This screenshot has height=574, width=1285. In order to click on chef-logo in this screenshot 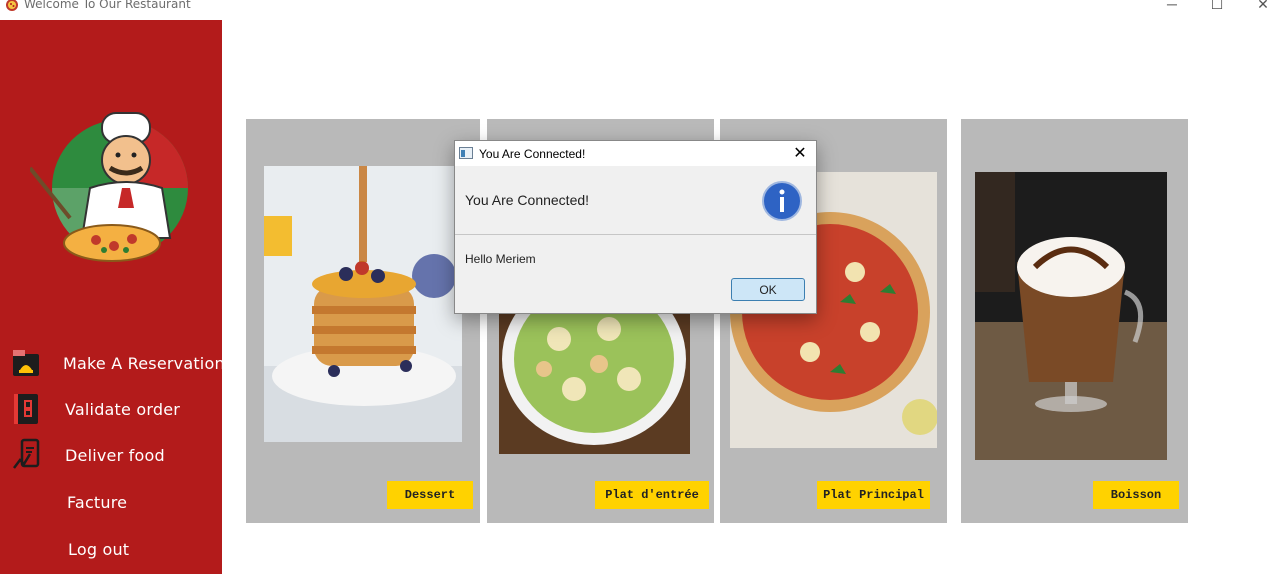, I will do `click(109, 187)`.